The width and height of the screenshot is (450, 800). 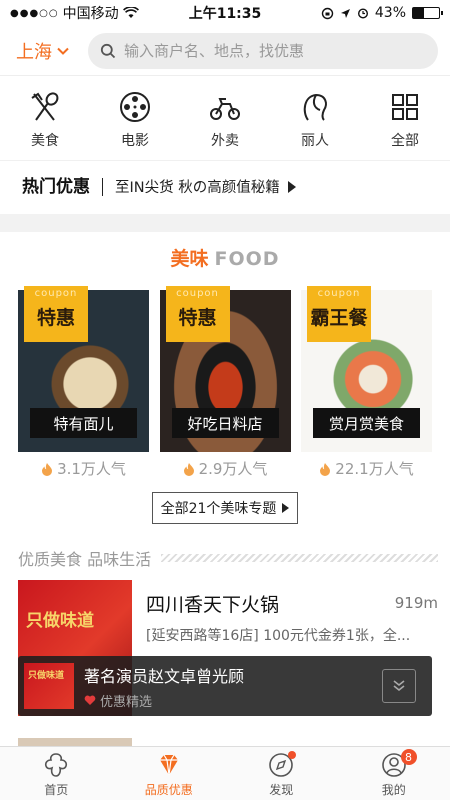 What do you see at coordinates (225, 423) in the screenshot?
I see `card-caption: 好吃日料店` at bounding box center [225, 423].